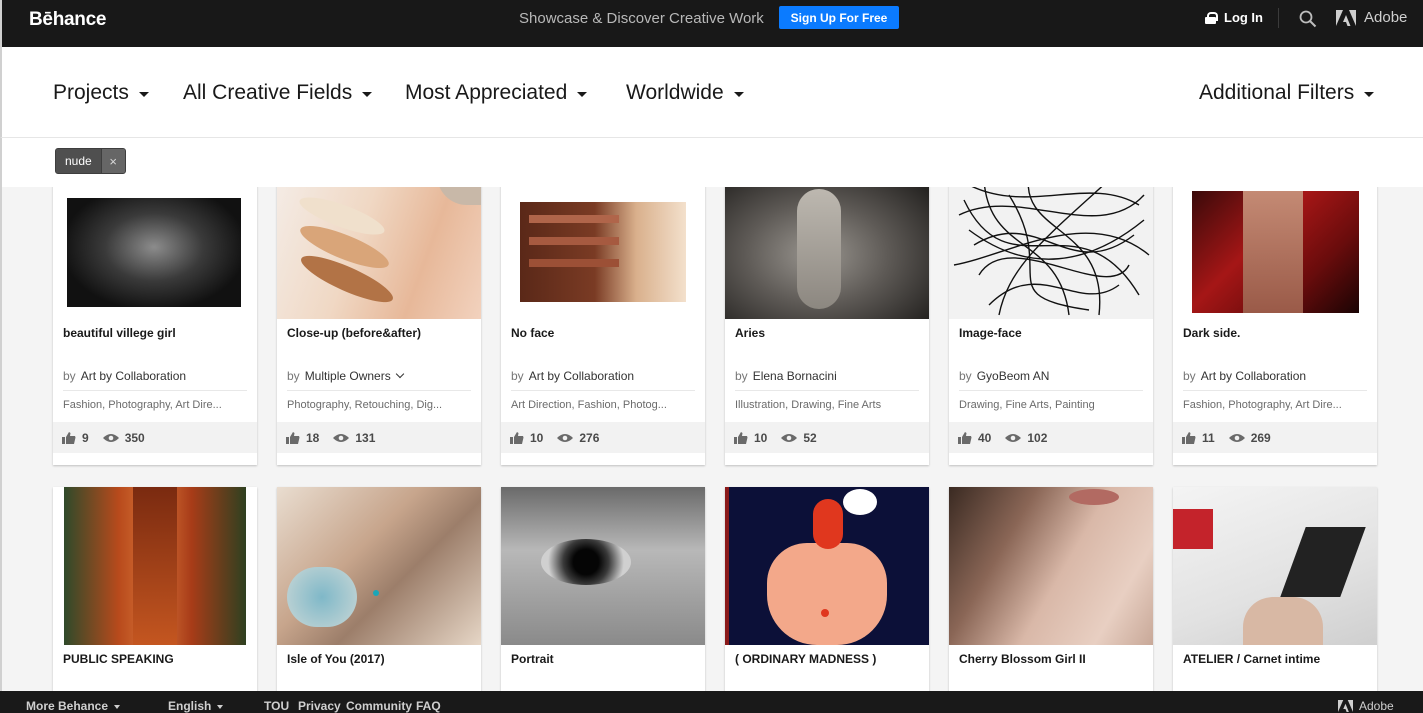 The width and height of the screenshot is (1423, 713). I want to click on additional-filters: Additional Filters, so click(1287, 93).